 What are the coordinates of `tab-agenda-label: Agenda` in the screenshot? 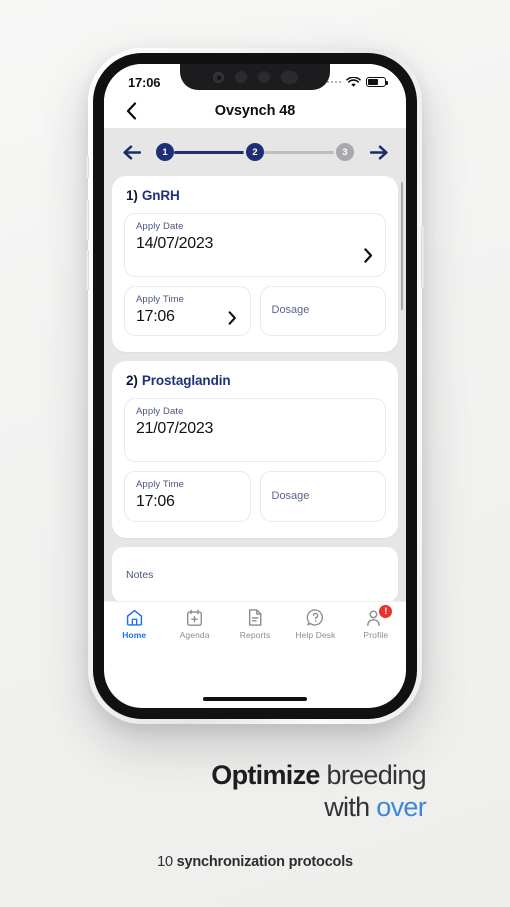 It's located at (194, 635).